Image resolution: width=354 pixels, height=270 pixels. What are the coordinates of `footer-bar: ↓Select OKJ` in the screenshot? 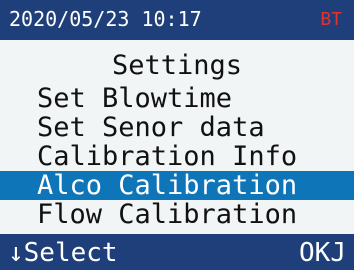 It's located at (177, 252).